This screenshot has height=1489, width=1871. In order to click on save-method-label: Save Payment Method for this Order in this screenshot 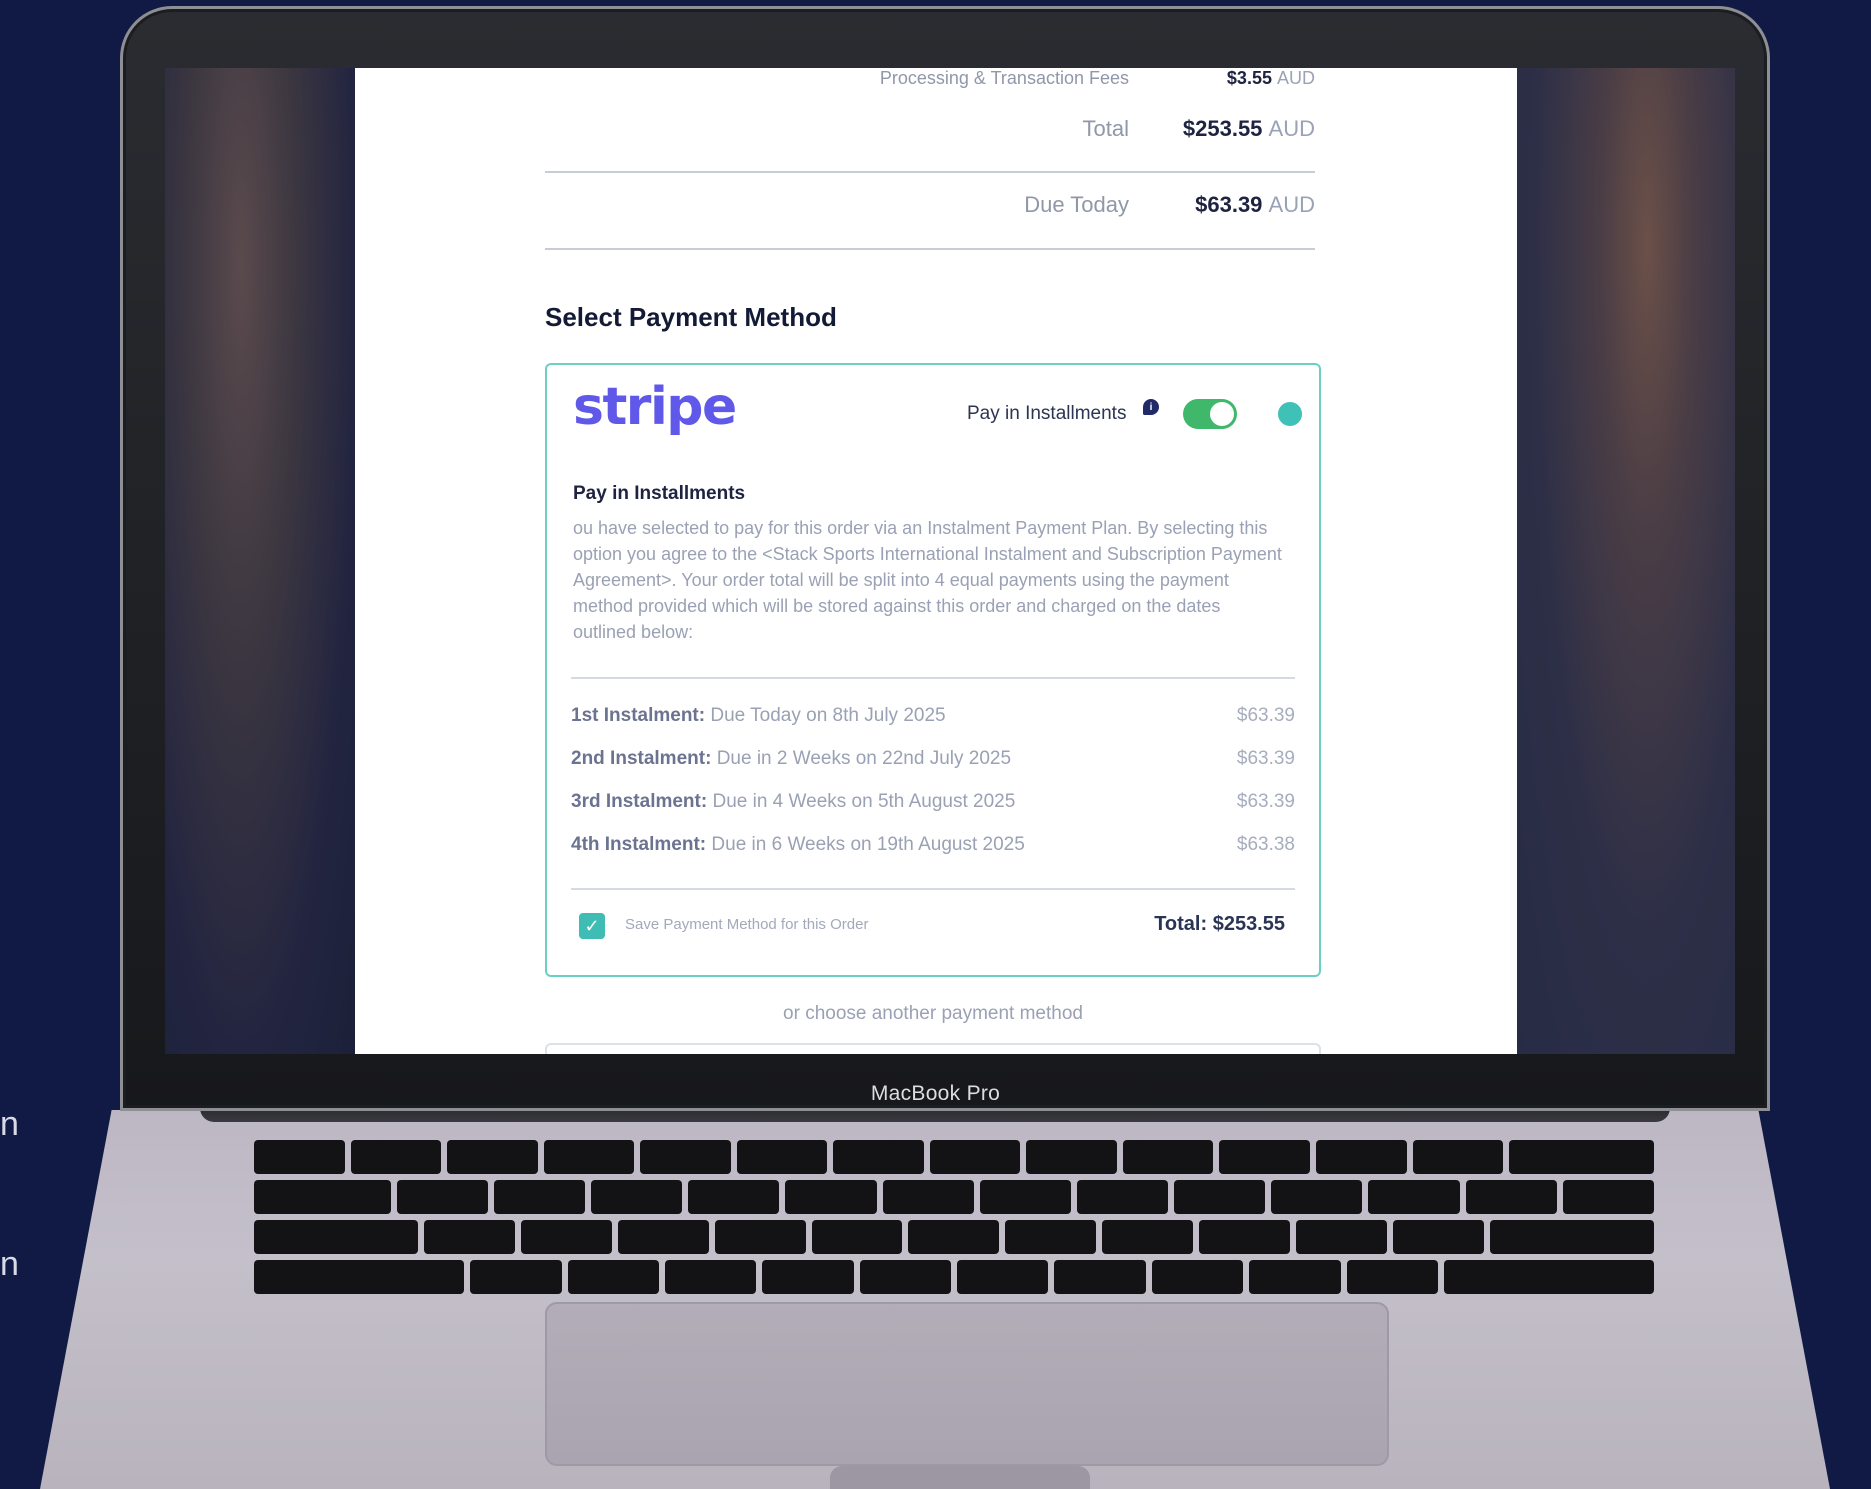, I will do `click(746, 924)`.